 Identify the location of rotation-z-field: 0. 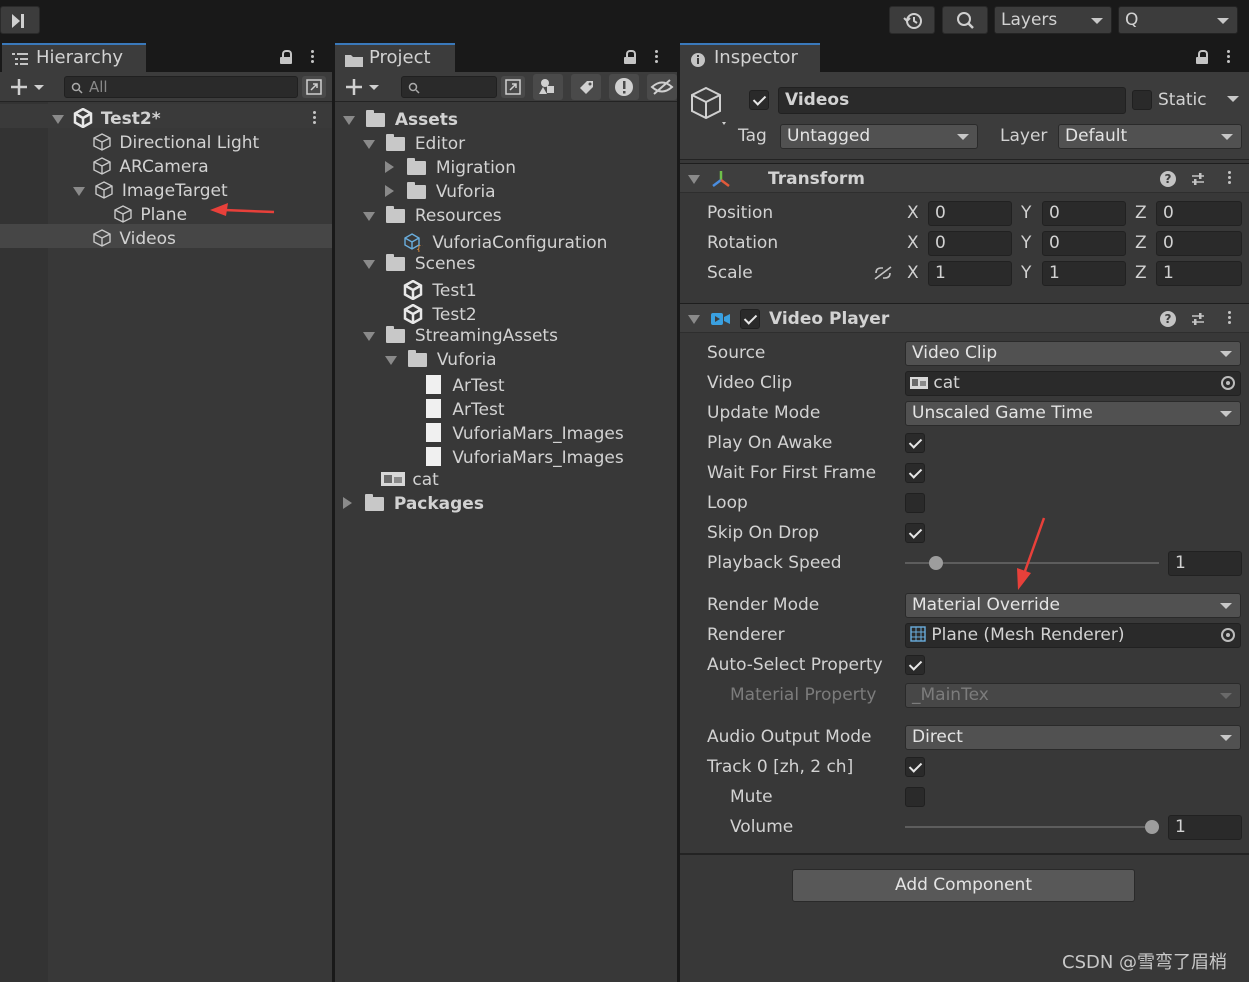
(1199, 243).